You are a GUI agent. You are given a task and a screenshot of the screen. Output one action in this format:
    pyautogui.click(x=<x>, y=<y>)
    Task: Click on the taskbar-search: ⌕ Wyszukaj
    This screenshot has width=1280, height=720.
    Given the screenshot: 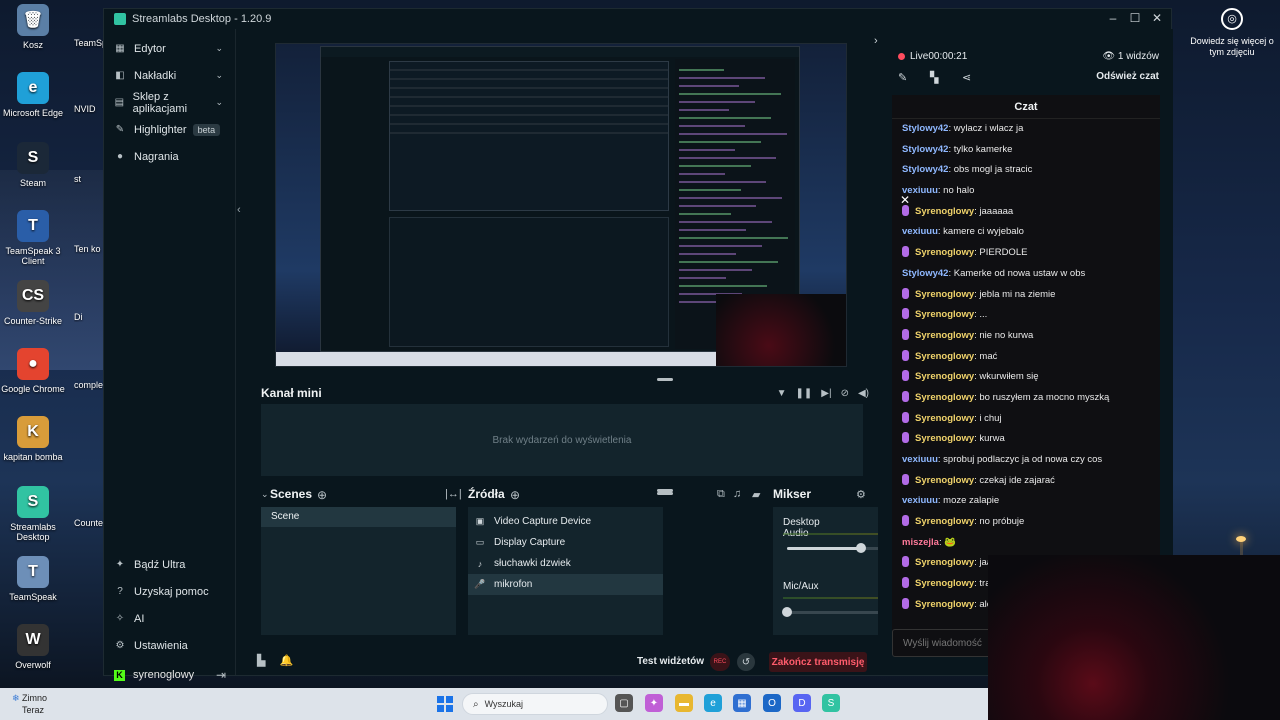 What is the action you would take?
    pyautogui.click(x=535, y=704)
    